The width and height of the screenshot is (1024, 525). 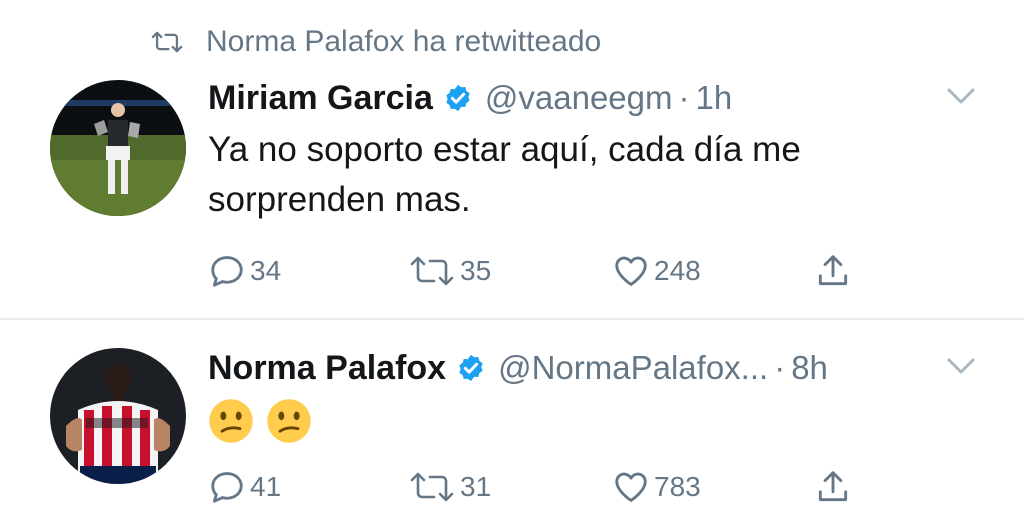 What do you see at coordinates (677, 486) in the screenshot?
I see `like-count: 783` at bounding box center [677, 486].